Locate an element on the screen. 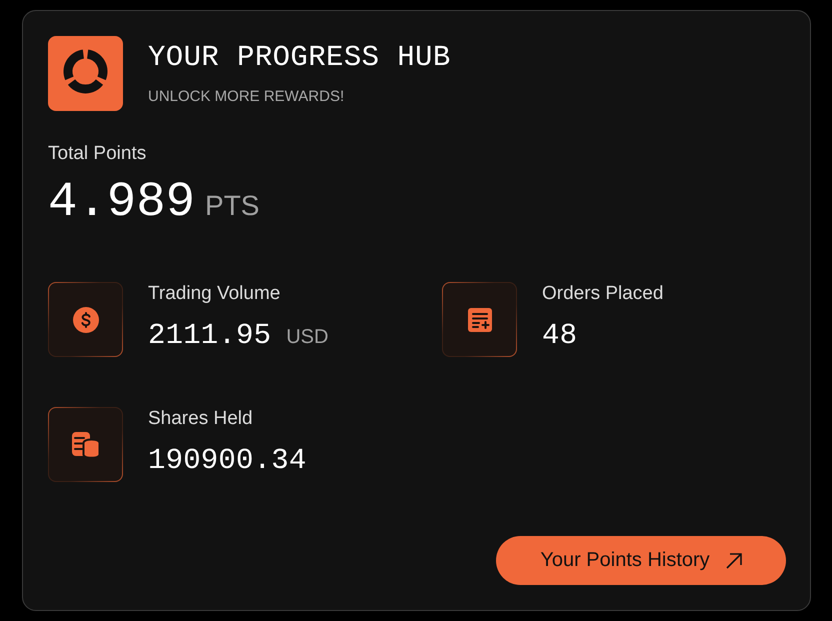 The height and width of the screenshot is (621, 832). total-points-value: 4.989 is located at coordinates (122, 202).